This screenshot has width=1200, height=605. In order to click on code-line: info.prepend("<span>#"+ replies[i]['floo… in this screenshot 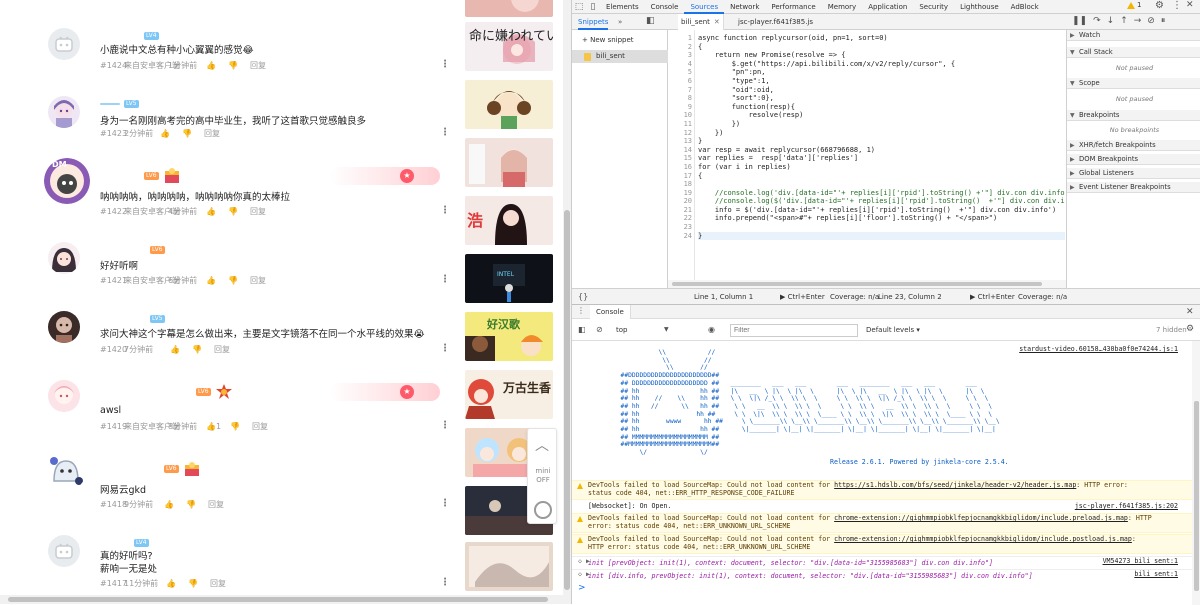, I will do `click(881, 218)`.